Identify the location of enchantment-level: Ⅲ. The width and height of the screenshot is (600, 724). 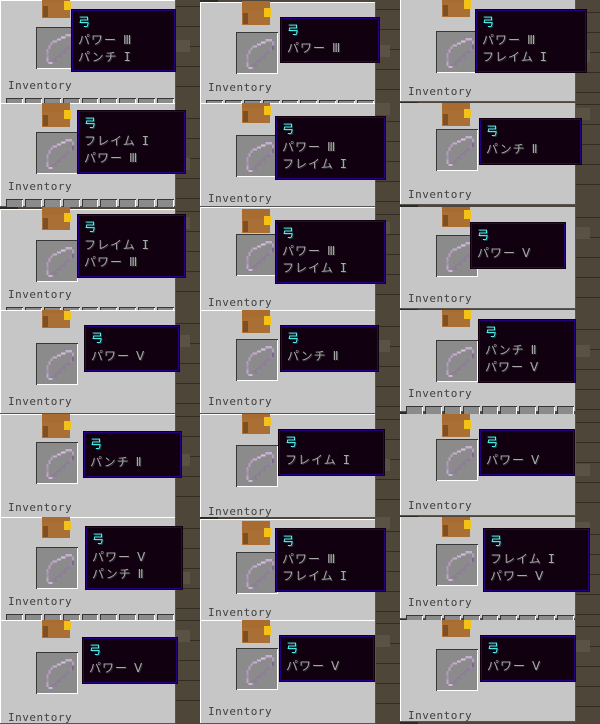
(332, 250).